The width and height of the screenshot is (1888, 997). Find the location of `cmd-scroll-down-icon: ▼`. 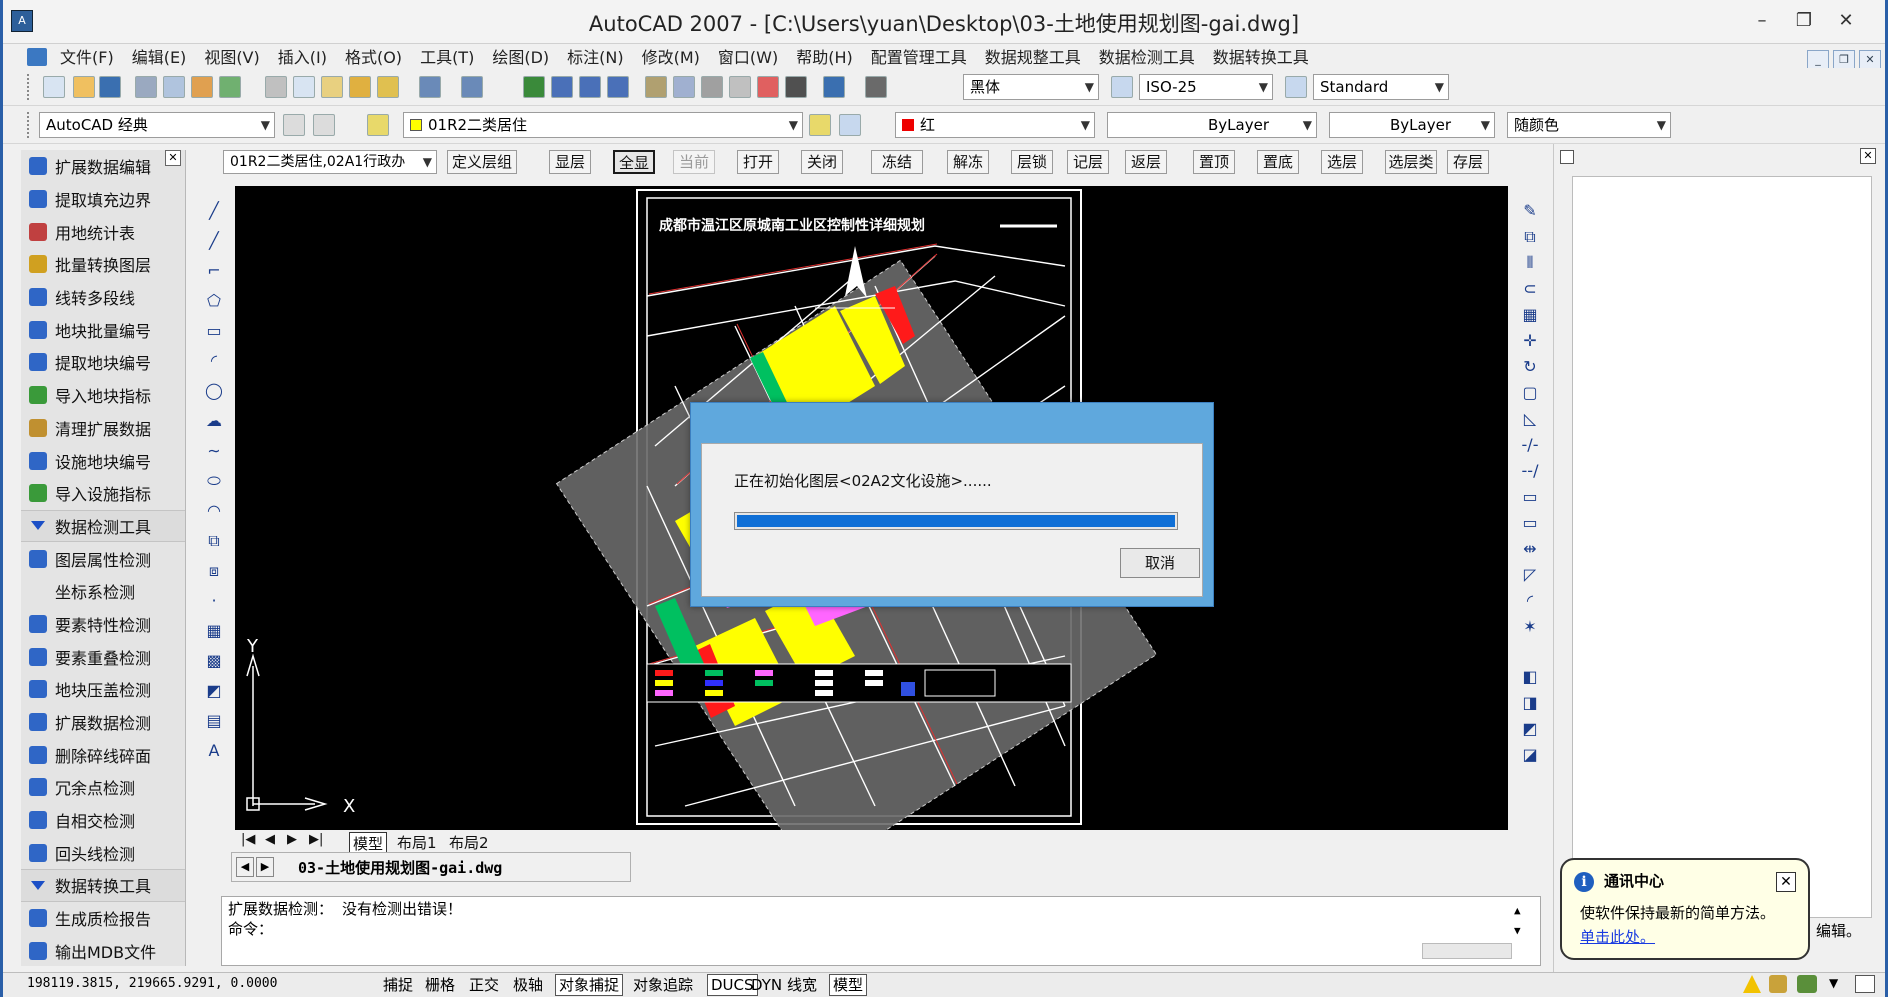

cmd-scroll-down-icon: ▼ is located at coordinates (1517, 931).